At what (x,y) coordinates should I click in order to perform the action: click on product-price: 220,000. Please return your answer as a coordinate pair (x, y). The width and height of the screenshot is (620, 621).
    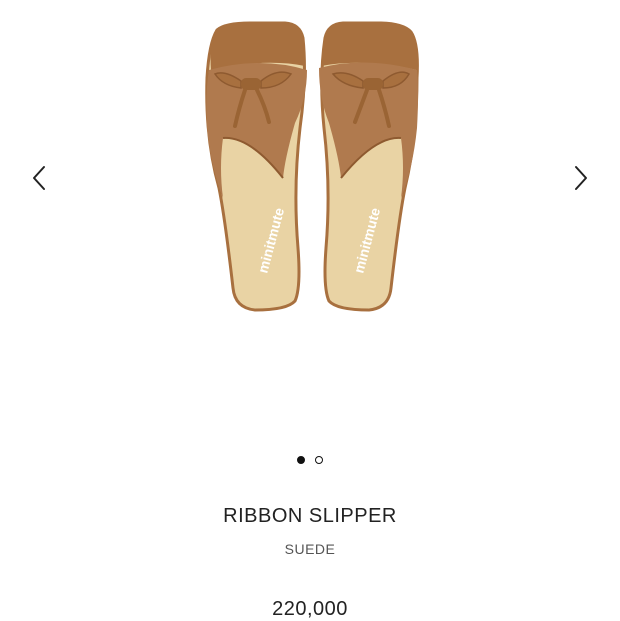
    Looking at the image, I should click on (310, 609).